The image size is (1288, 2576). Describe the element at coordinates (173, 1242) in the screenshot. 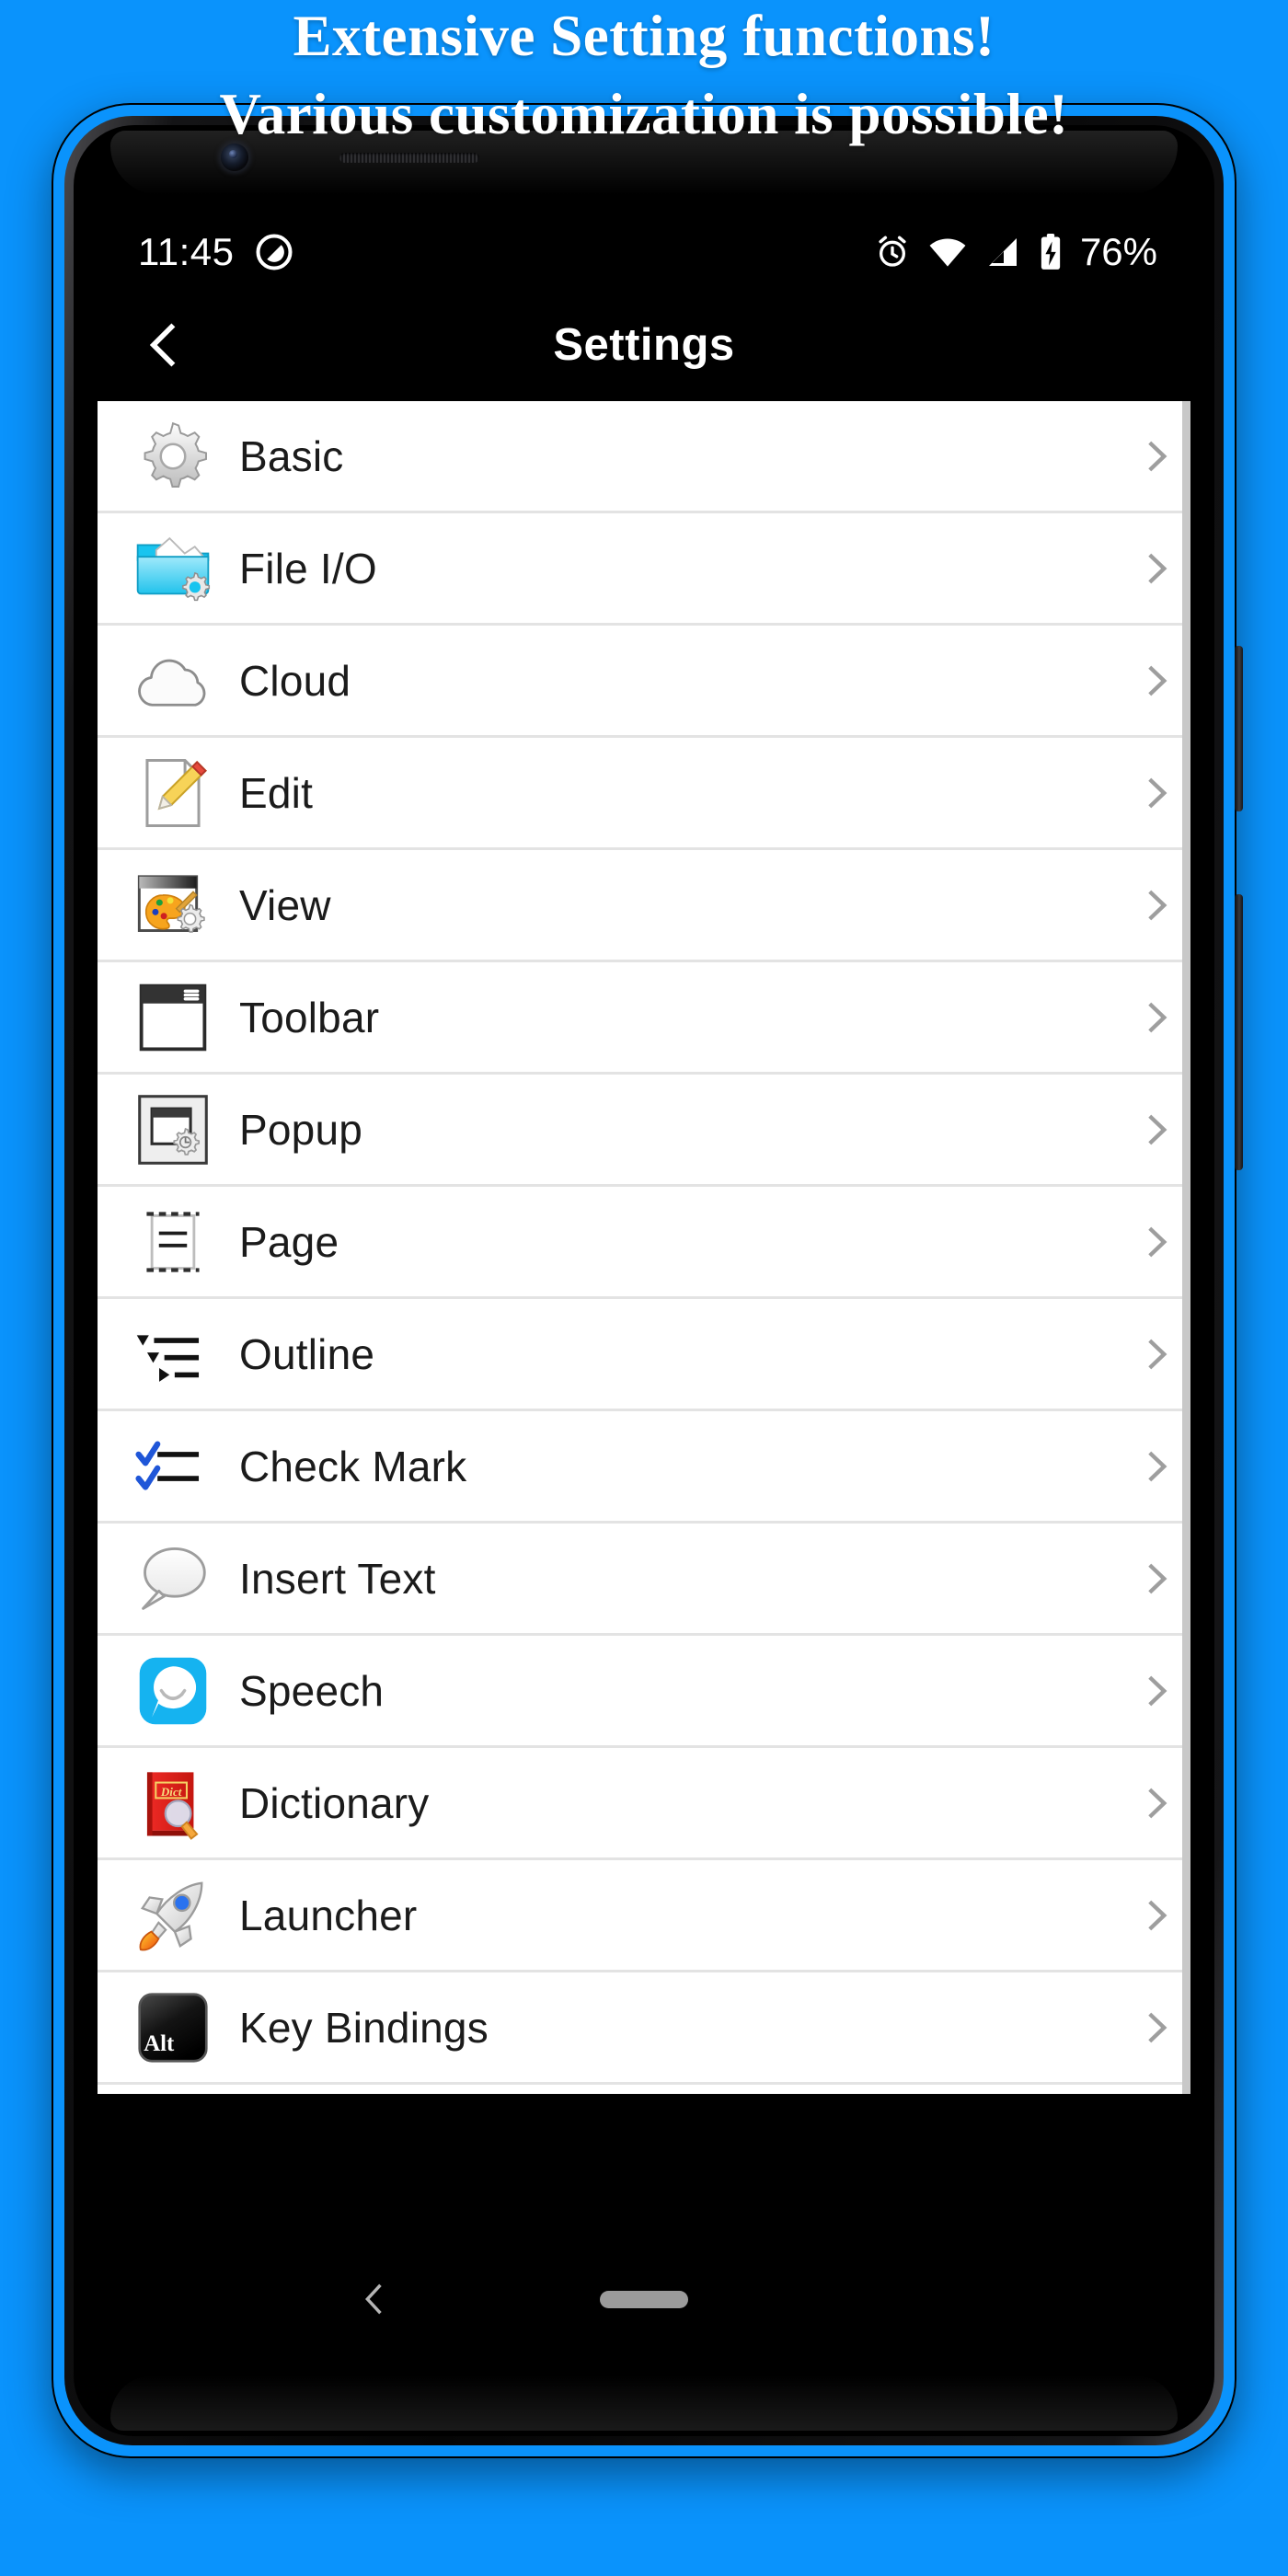

I see `page-lines-icon` at that location.